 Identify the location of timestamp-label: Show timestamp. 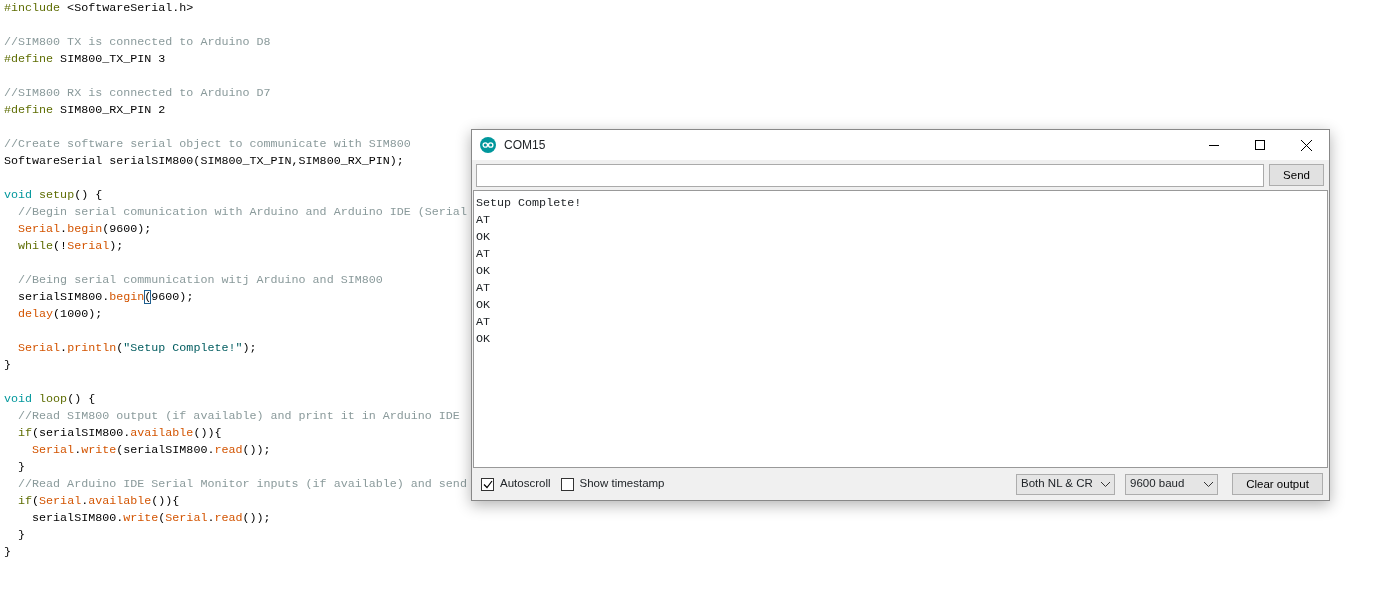
(622, 484).